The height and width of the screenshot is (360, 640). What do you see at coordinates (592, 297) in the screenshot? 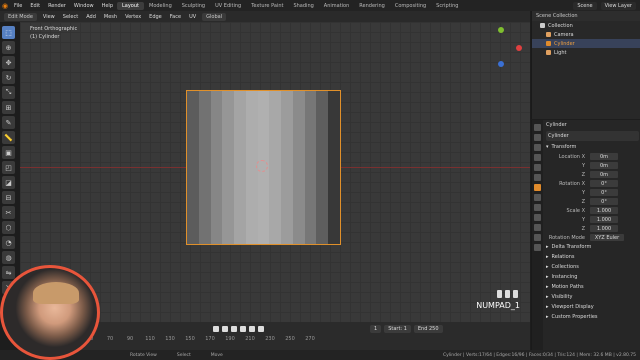
I see `visibility-header: ▸ Visibility` at bounding box center [592, 297].